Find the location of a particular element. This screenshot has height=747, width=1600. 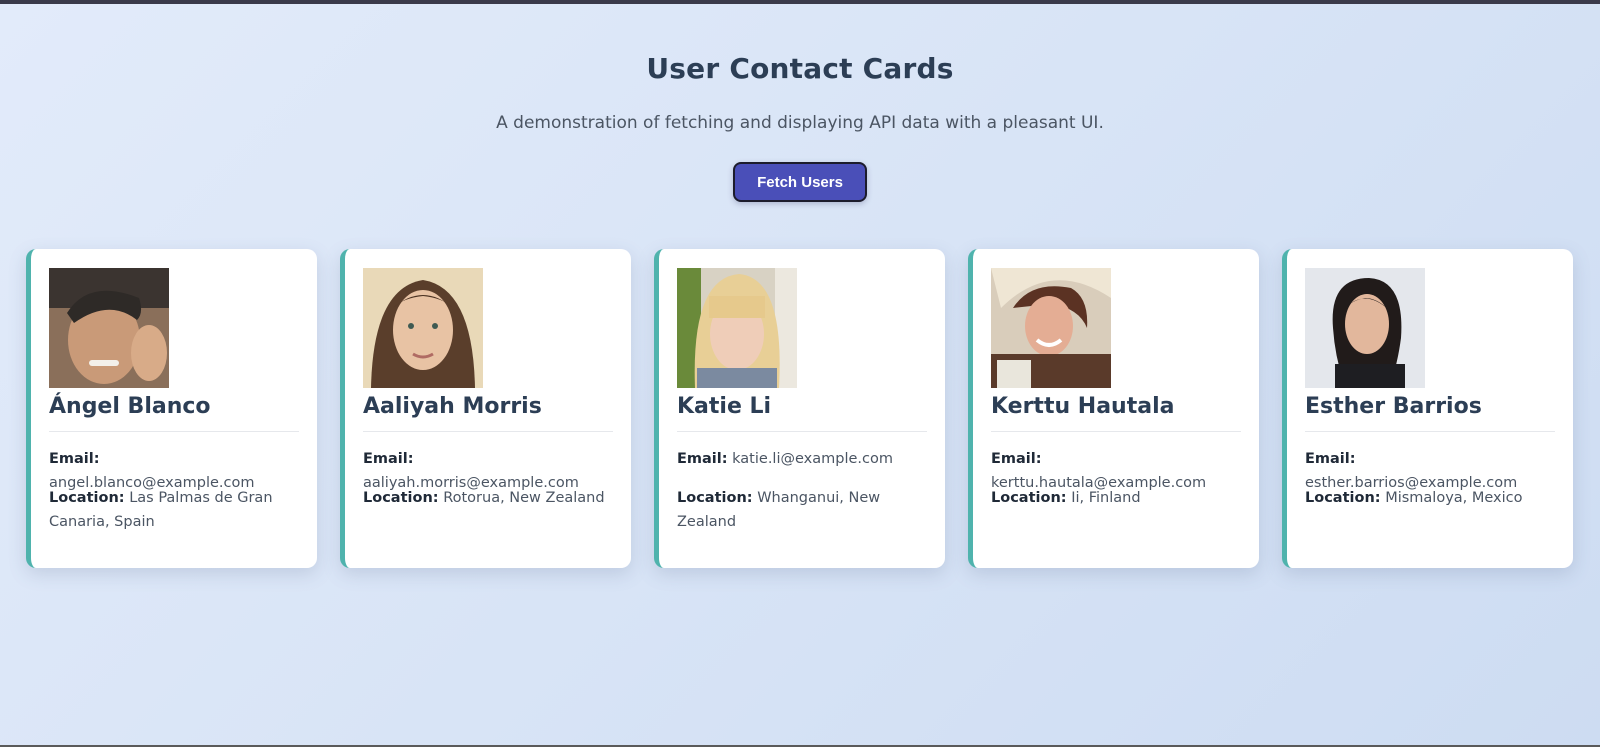

user-name: Kerttu Hautala is located at coordinates (1083, 406).